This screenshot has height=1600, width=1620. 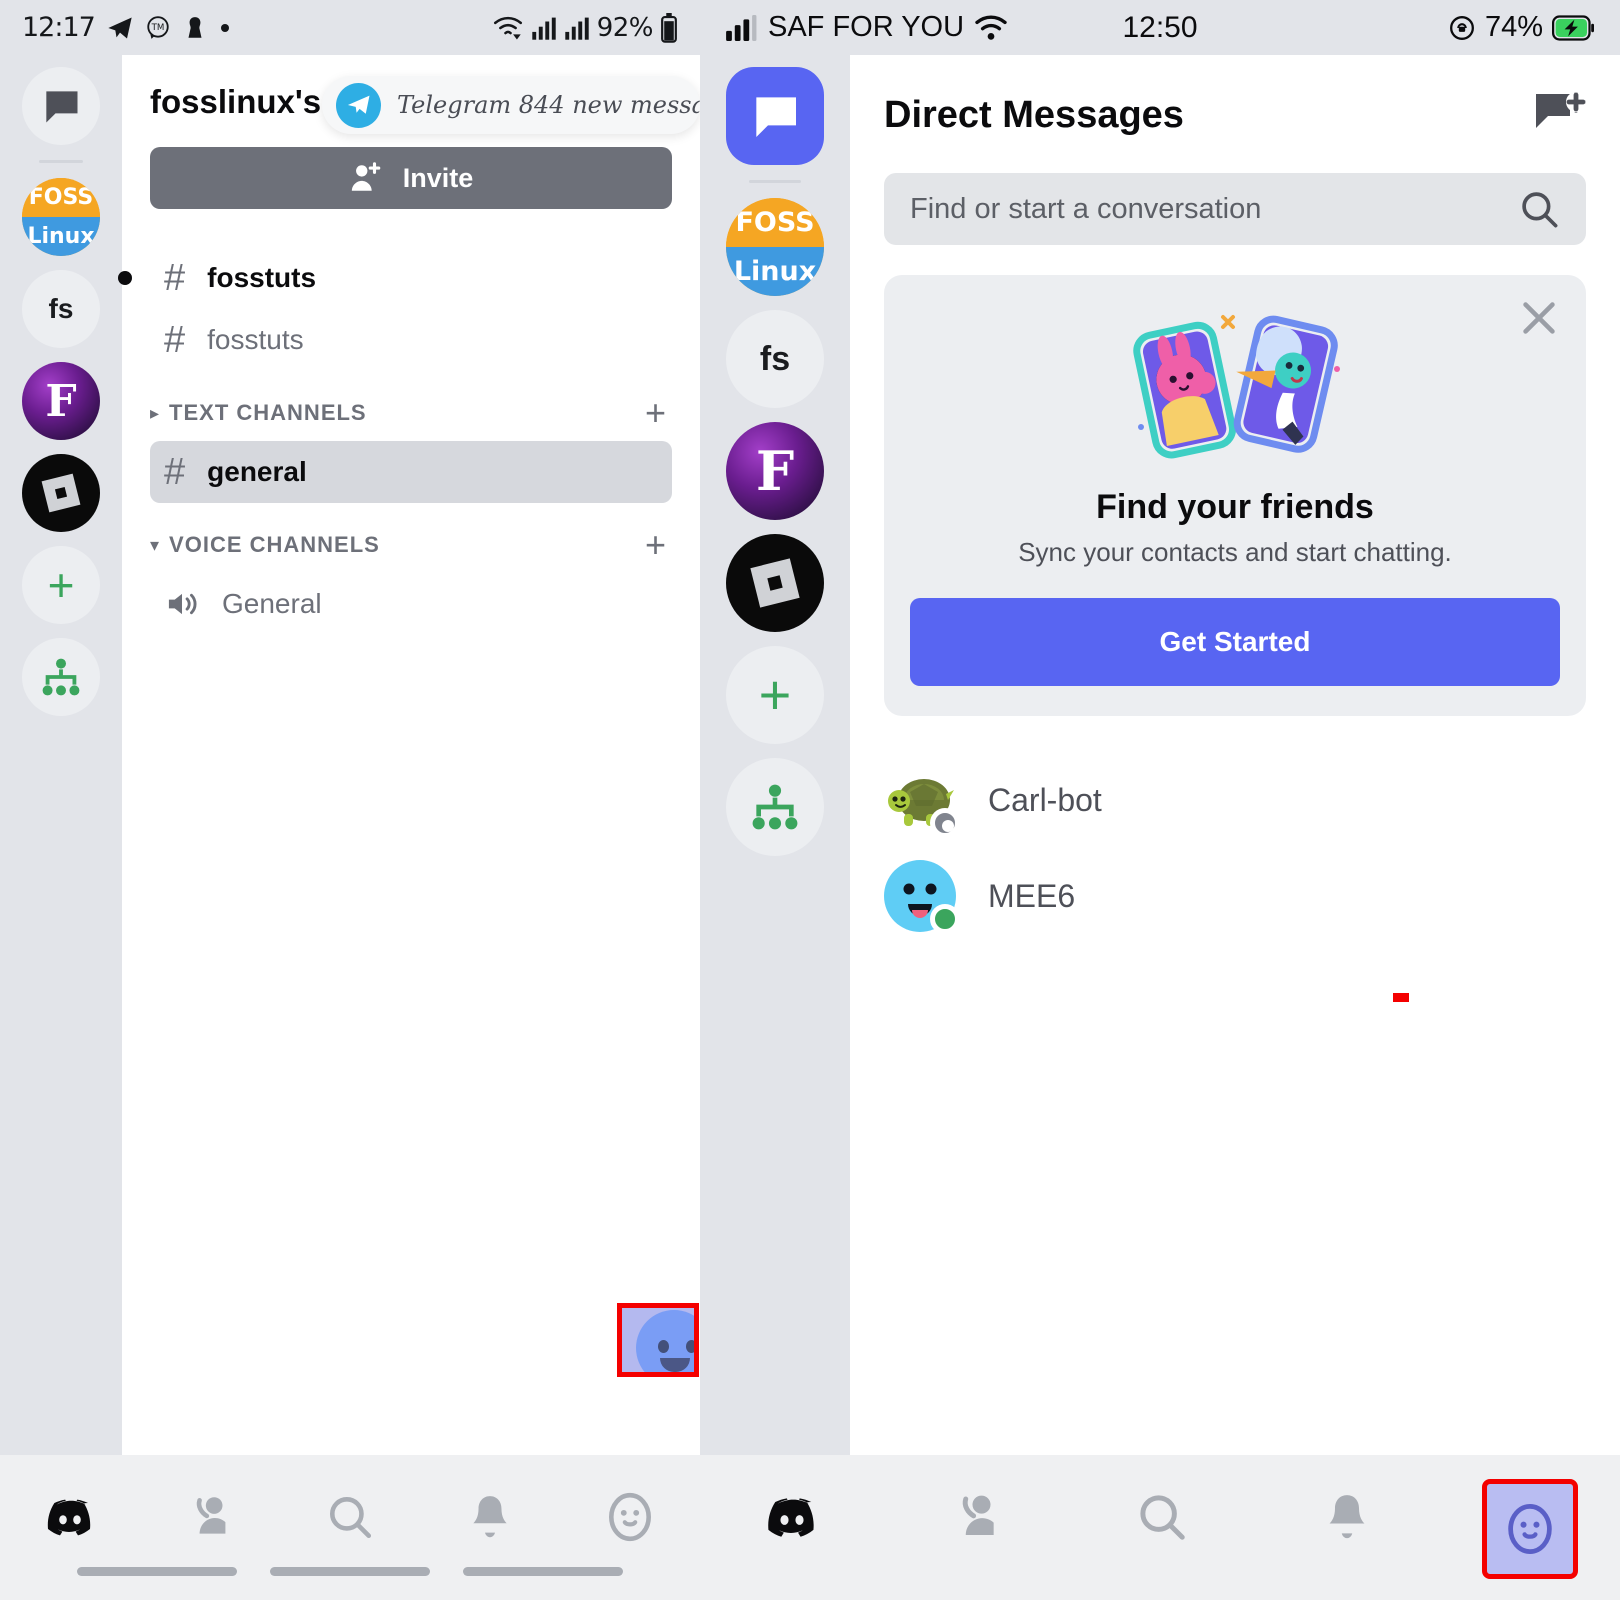 I want to click on bottom-nav-left, so click(x=350, y=1527).